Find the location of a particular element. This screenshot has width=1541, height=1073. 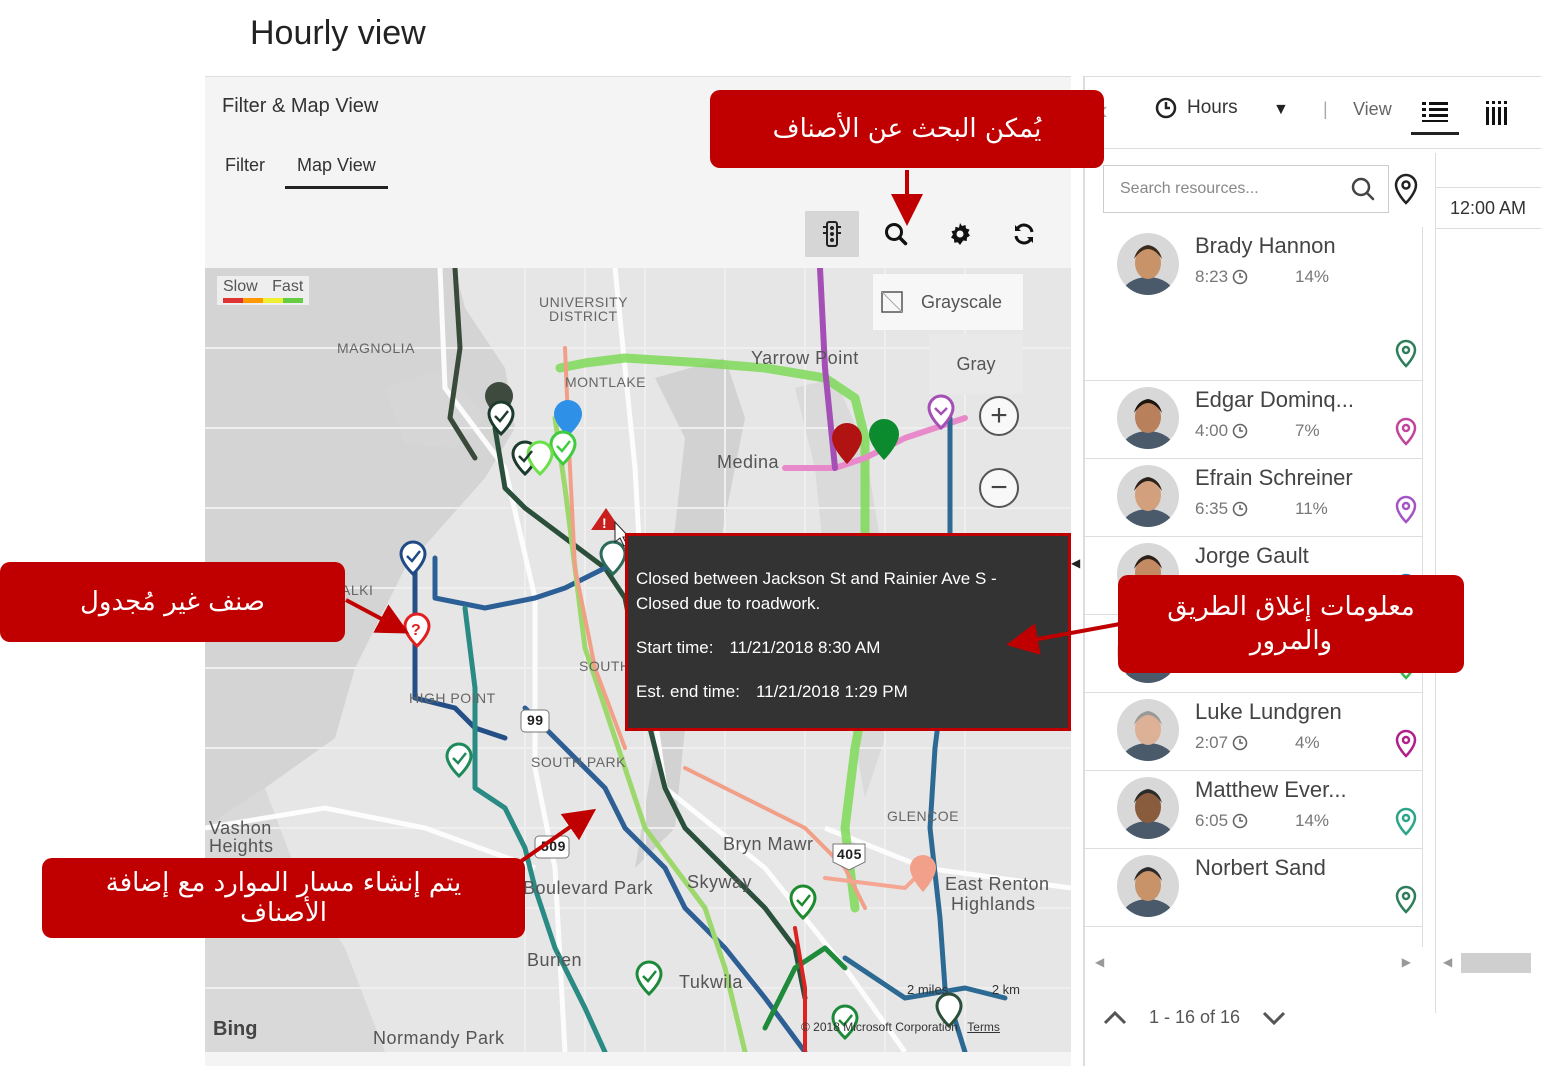

tab-map-view: Map View is located at coordinates (336, 172).